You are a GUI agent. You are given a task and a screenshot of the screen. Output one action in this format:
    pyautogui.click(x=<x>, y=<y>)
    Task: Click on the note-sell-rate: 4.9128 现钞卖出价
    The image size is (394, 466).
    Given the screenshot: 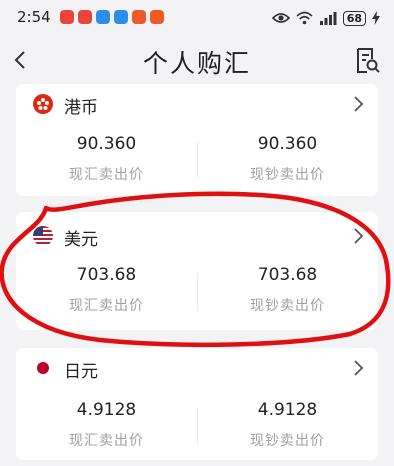 What is the action you would take?
    pyautogui.click(x=287, y=425)
    